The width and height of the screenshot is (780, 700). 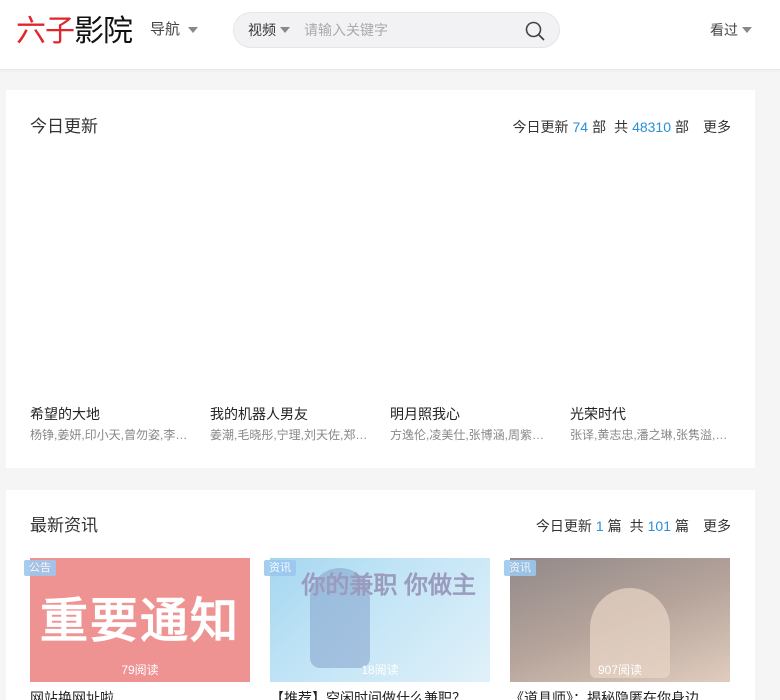 I want to click on stat-unit: 篇, so click(x=614, y=526).